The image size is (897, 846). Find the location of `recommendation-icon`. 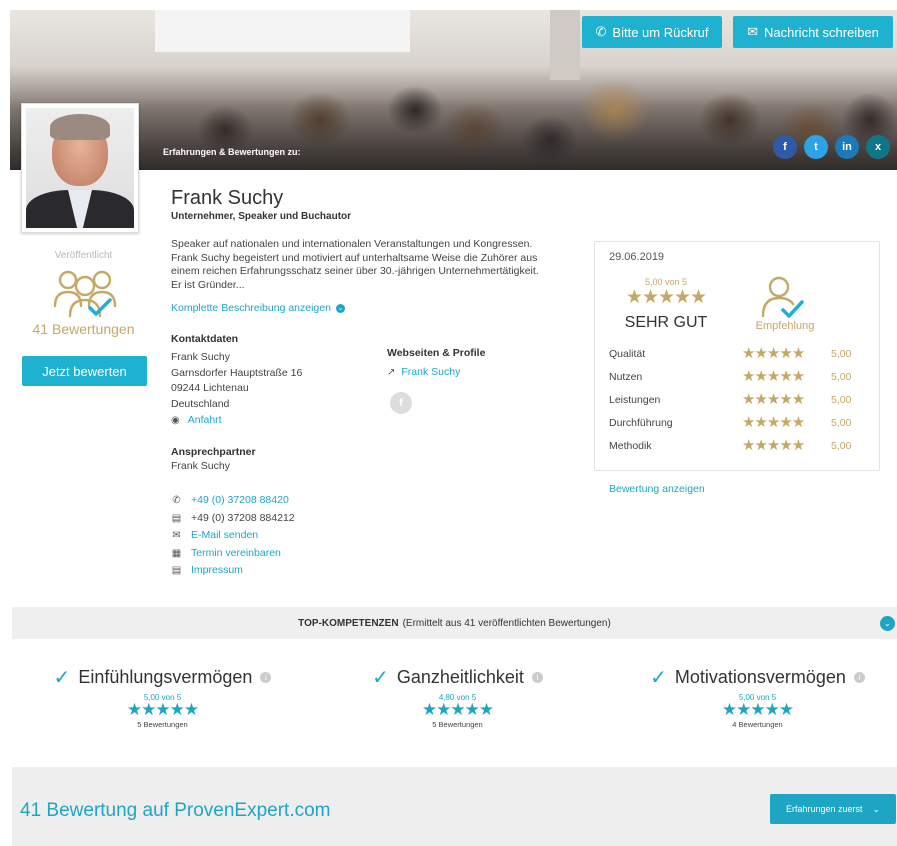

recommendation-icon is located at coordinates (782, 297).